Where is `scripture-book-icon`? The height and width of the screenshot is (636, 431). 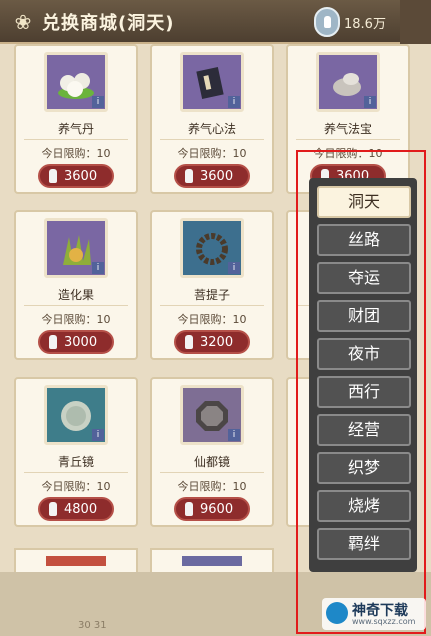
scripture-book-icon is located at coordinates (210, 83).